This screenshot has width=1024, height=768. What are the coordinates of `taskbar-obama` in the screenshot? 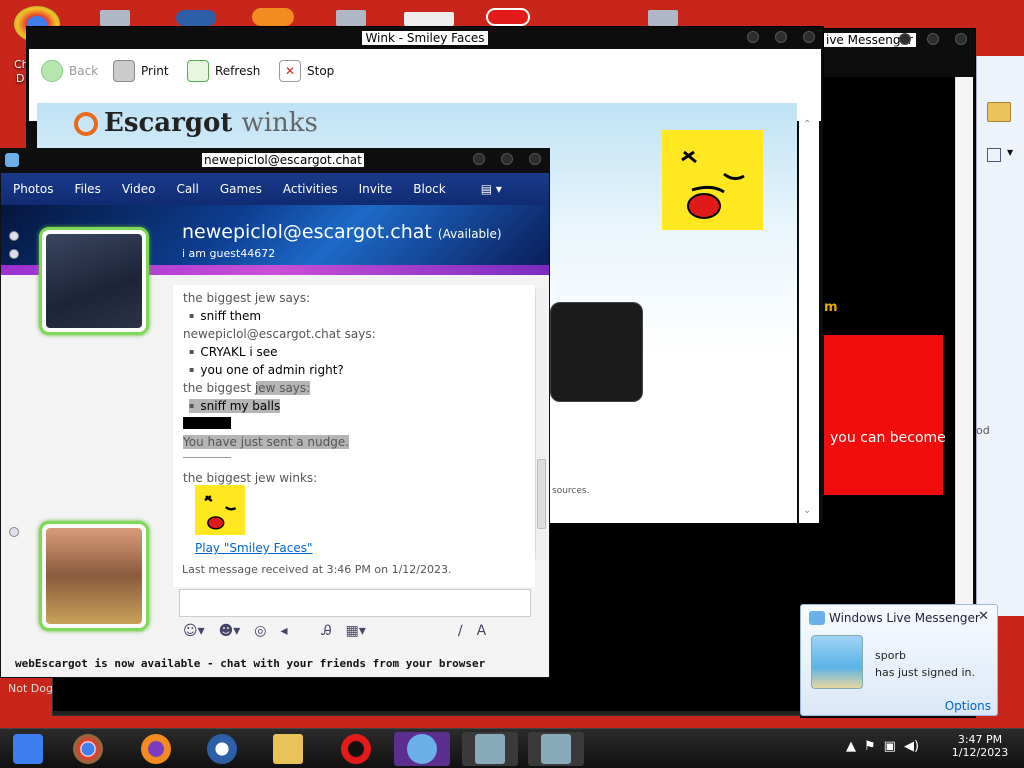 It's located at (222, 749).